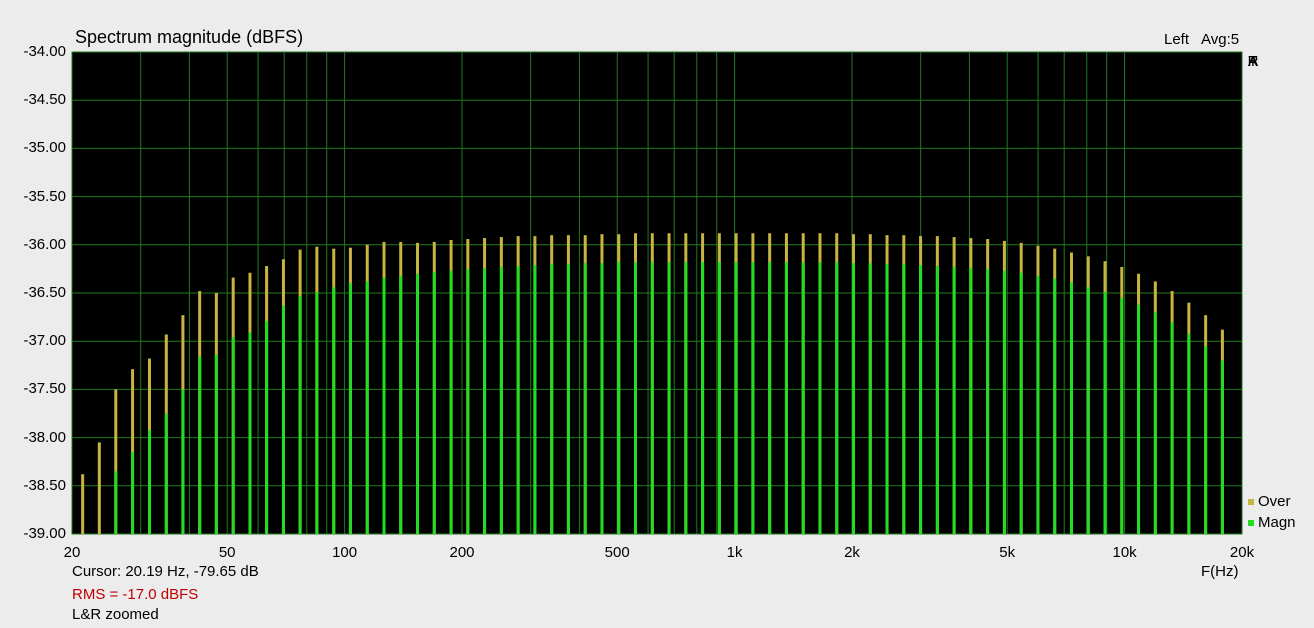 The height and width of the screenshot is (628, 1314). What do you see at coordinates (72, 552) in the screenshot?
I see `x-tick-label: 20` at bounding box center [72, 552].